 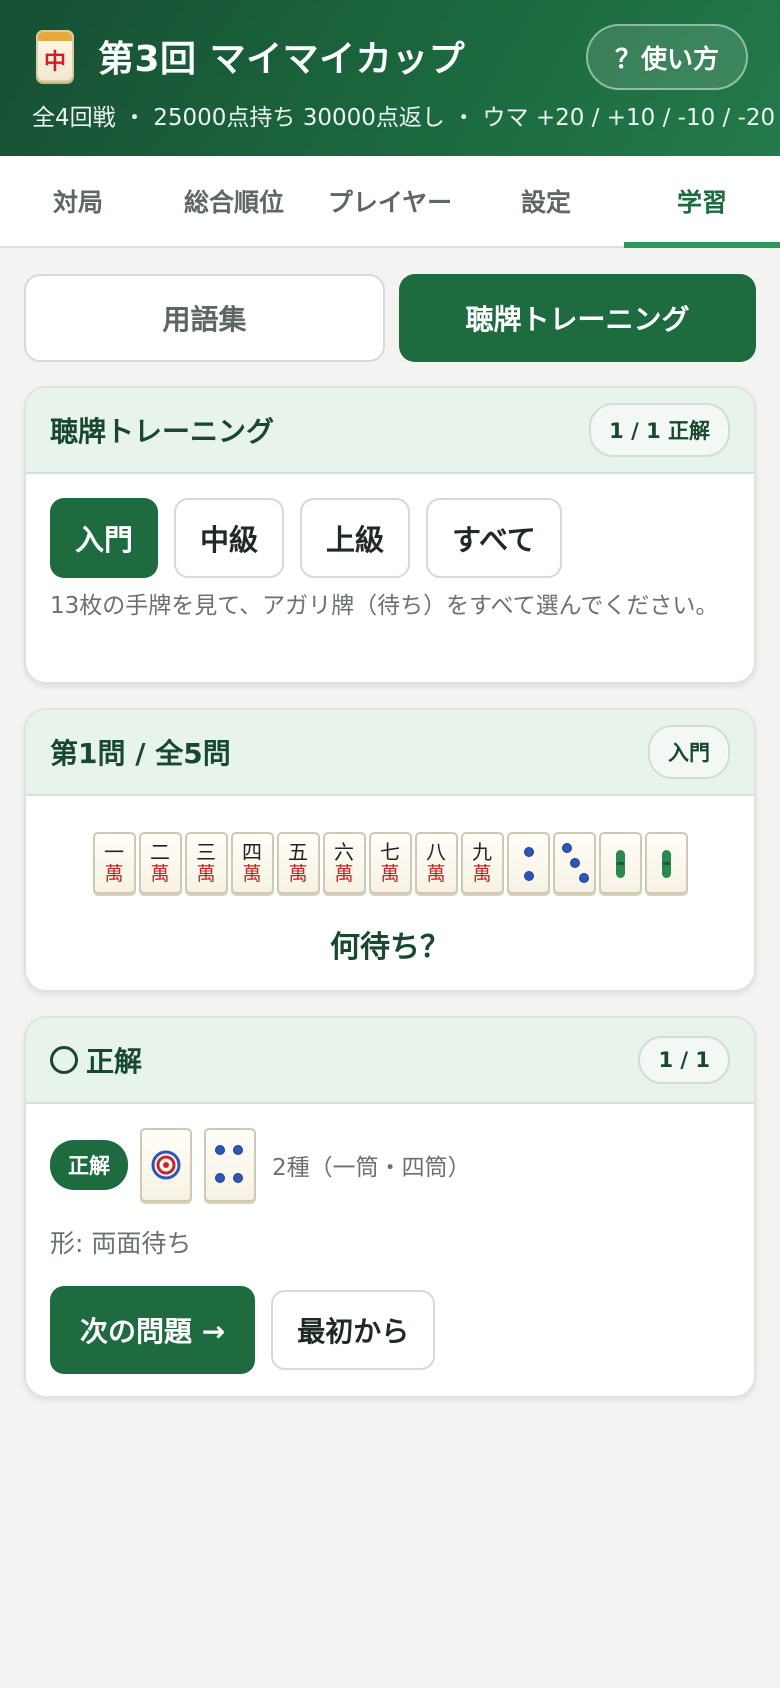 I want to click on 1-pin-icon, so click(x=166, y=1165).